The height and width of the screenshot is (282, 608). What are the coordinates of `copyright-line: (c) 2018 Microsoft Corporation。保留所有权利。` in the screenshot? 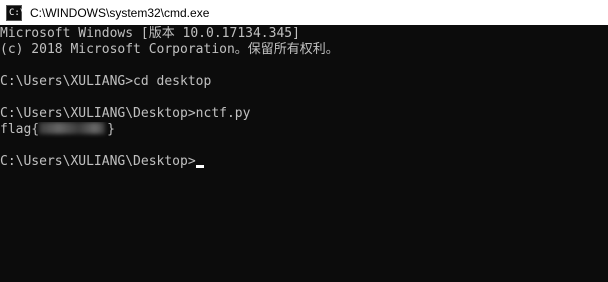 It's located at (169, 49).